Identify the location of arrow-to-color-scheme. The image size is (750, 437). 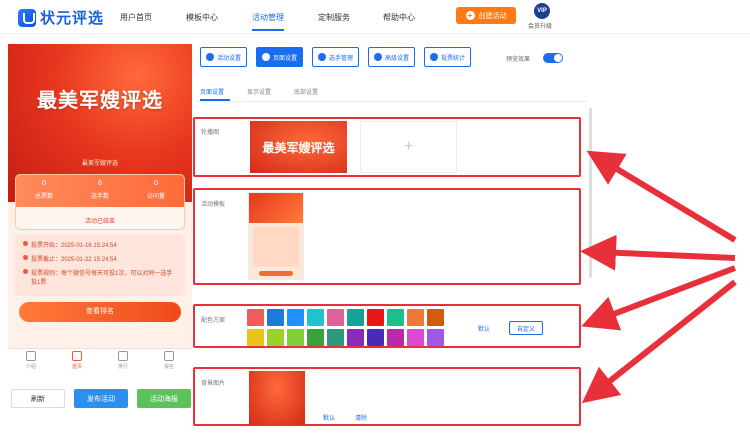
(659, 298).